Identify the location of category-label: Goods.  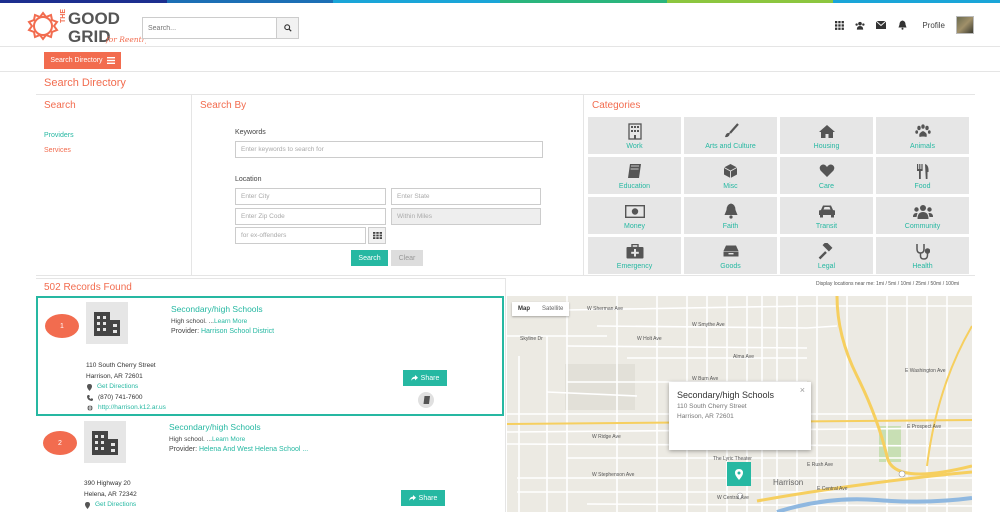
(730, 266).